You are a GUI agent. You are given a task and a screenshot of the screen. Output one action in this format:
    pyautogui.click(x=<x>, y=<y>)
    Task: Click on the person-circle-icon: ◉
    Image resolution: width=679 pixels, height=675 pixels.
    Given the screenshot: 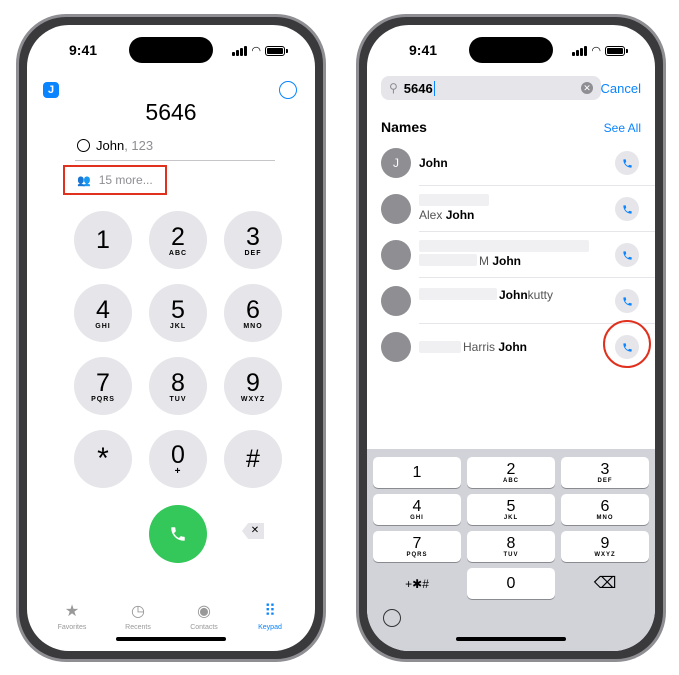 What is the action you would take?
    pyautogui.click(x=204, y=611)
    